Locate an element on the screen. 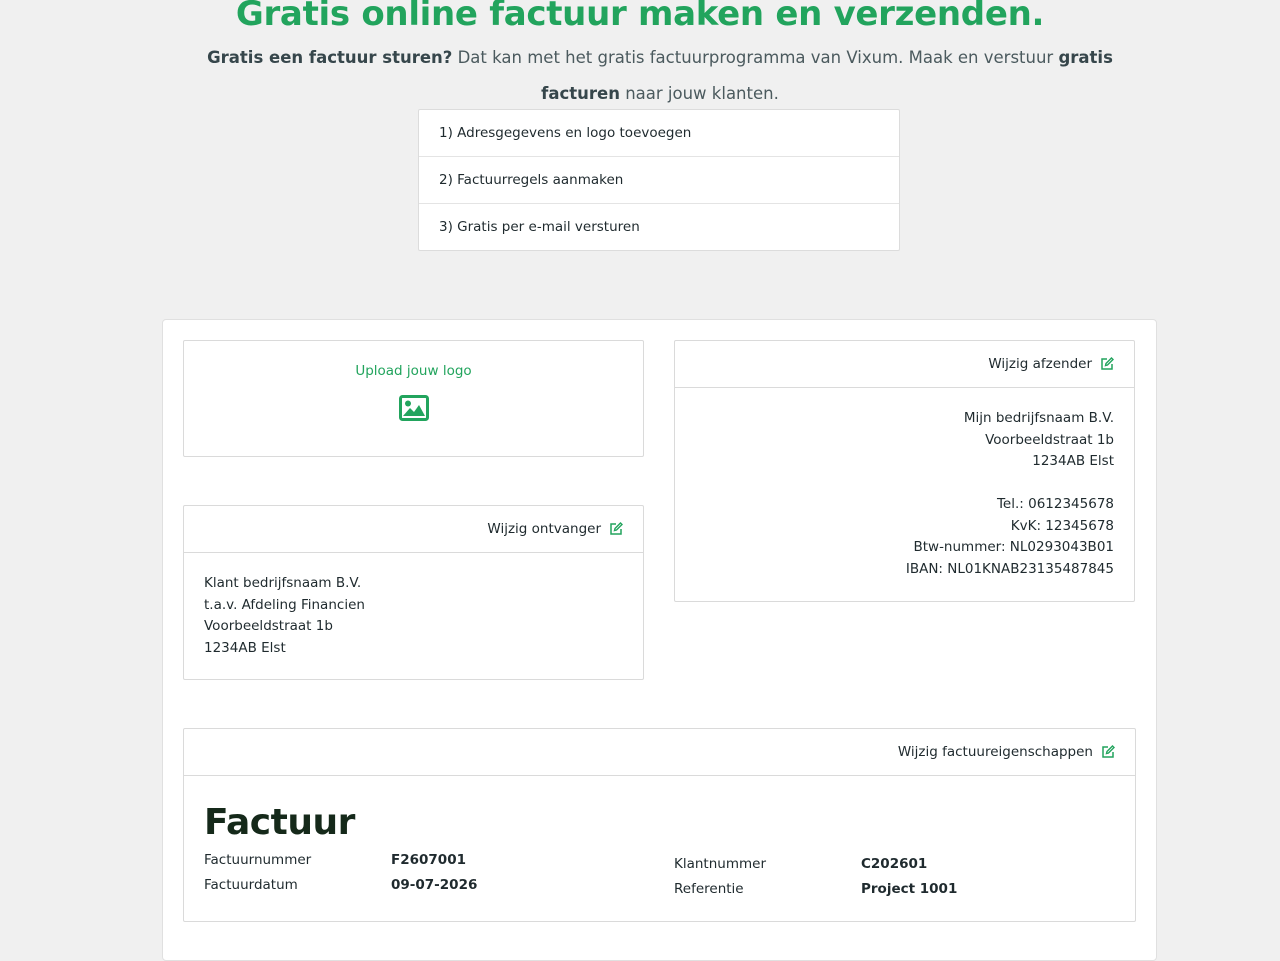 This screenshot has width=1280, height=961. upload-logo-link: Upload jouw logo is located at coordinates (413, 371).